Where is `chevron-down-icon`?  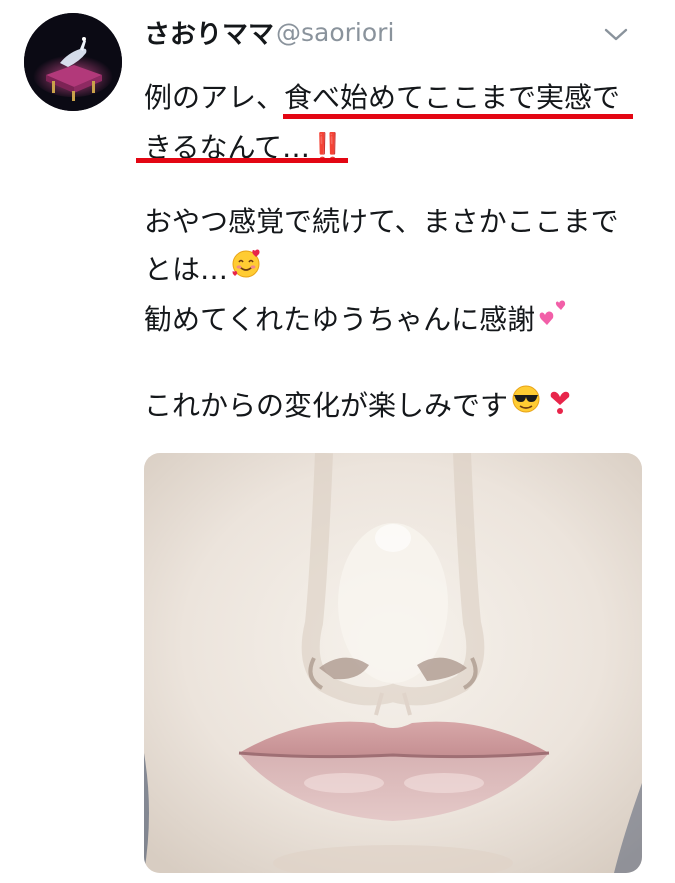 chevron-down-icon is located at coordinates (616, 34).